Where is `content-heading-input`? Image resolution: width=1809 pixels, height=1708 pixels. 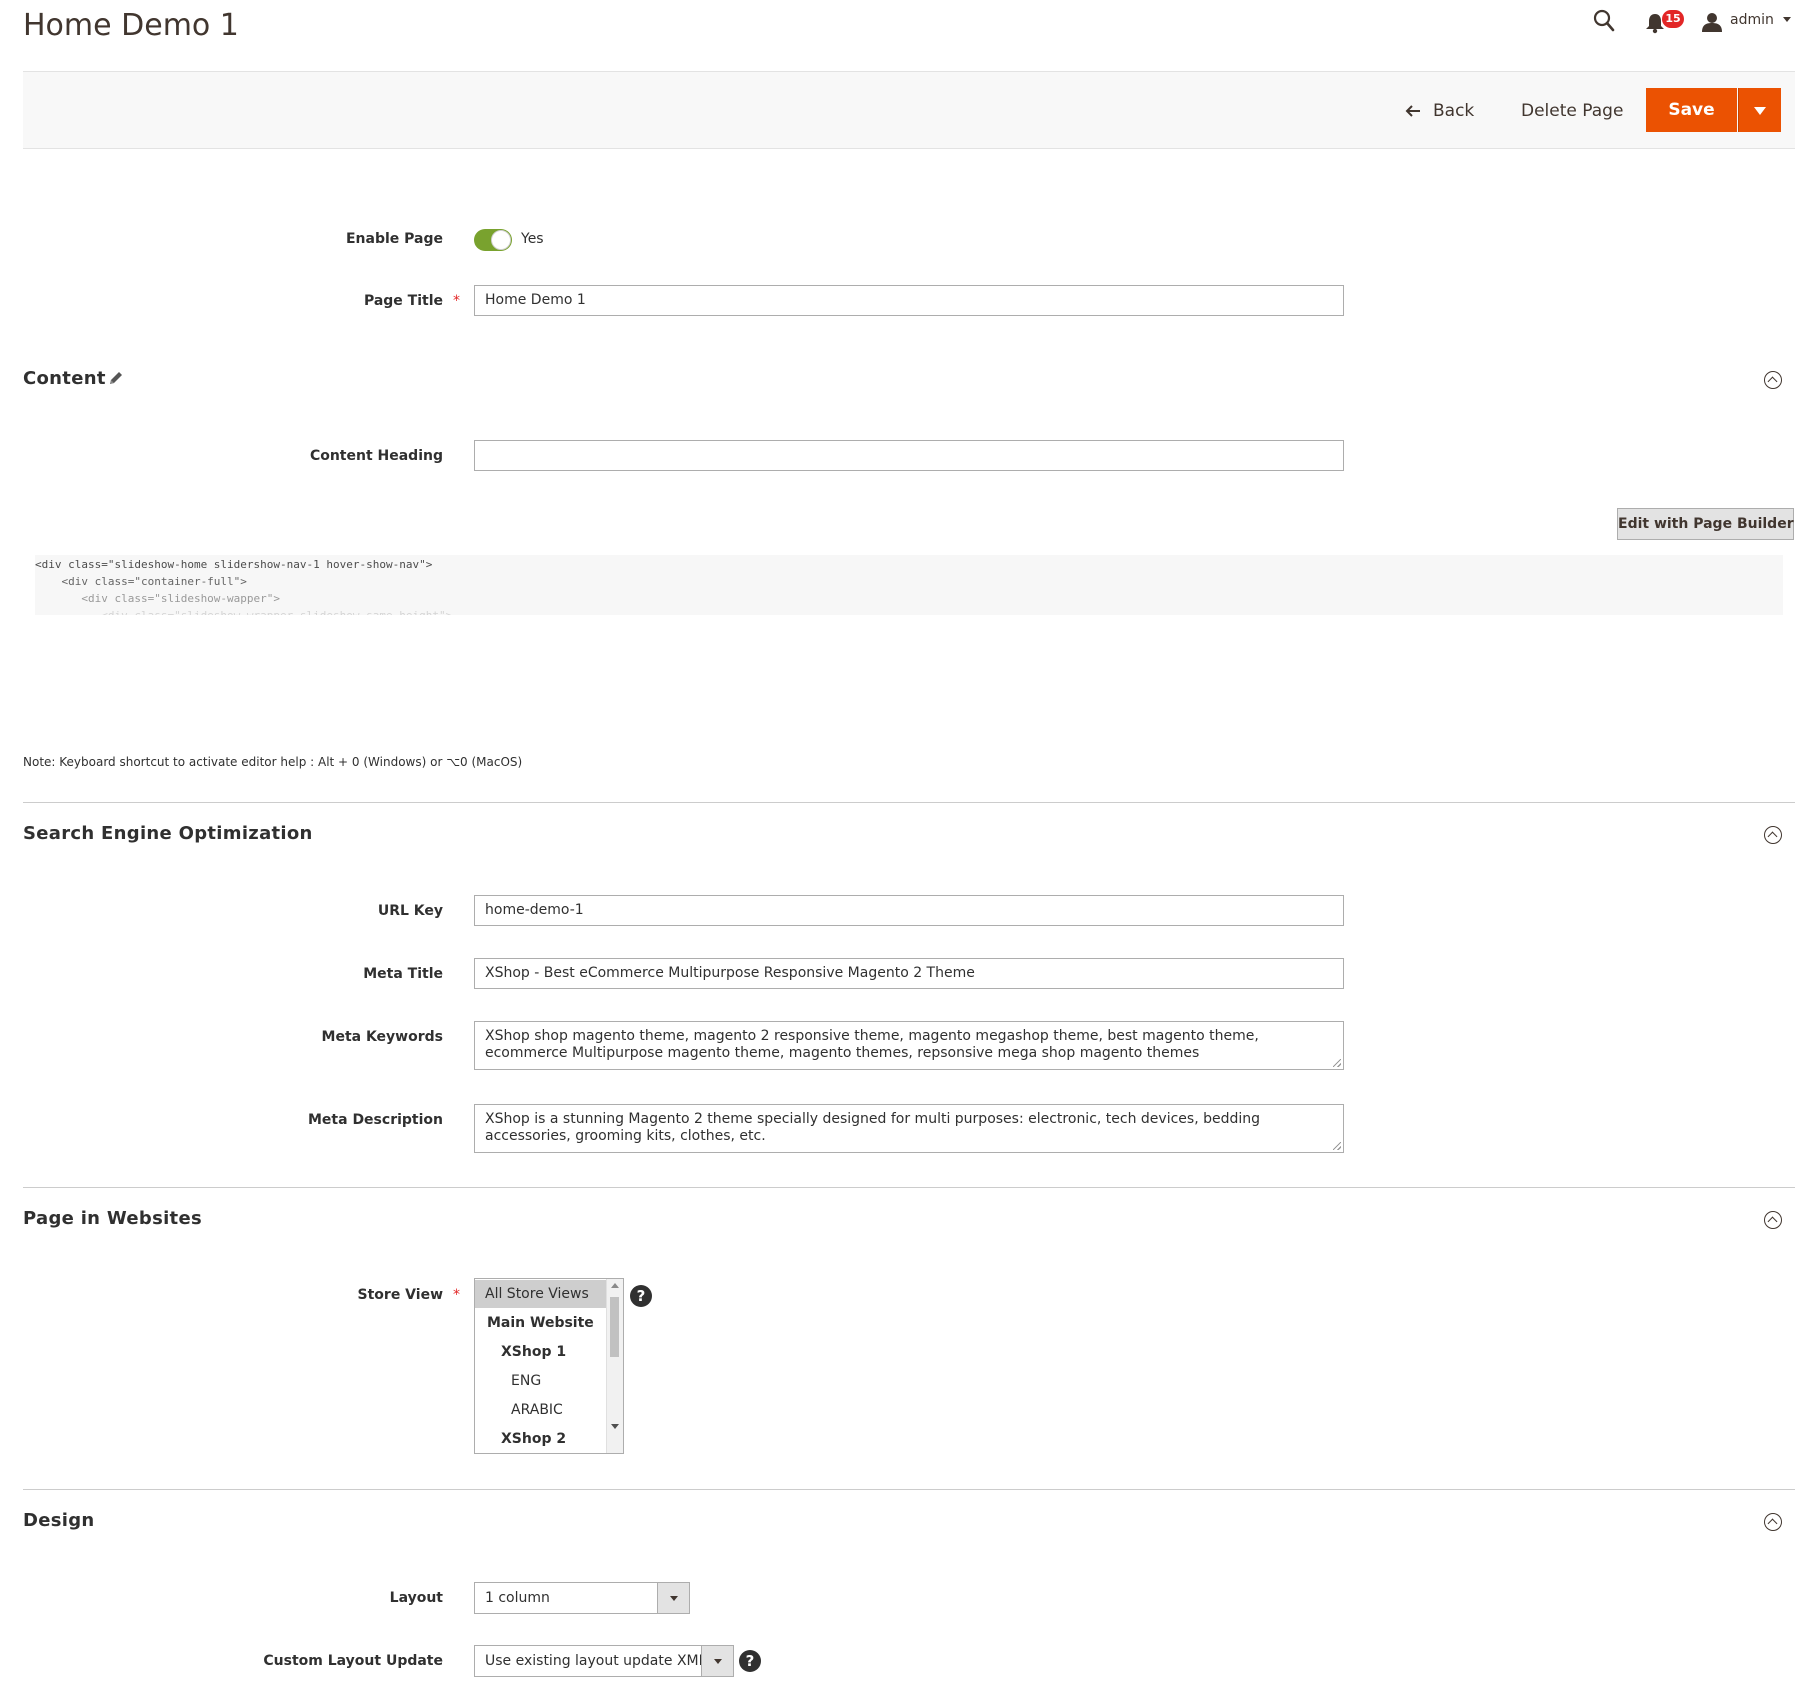 content-heading-input is located at coordinates (909, 455).